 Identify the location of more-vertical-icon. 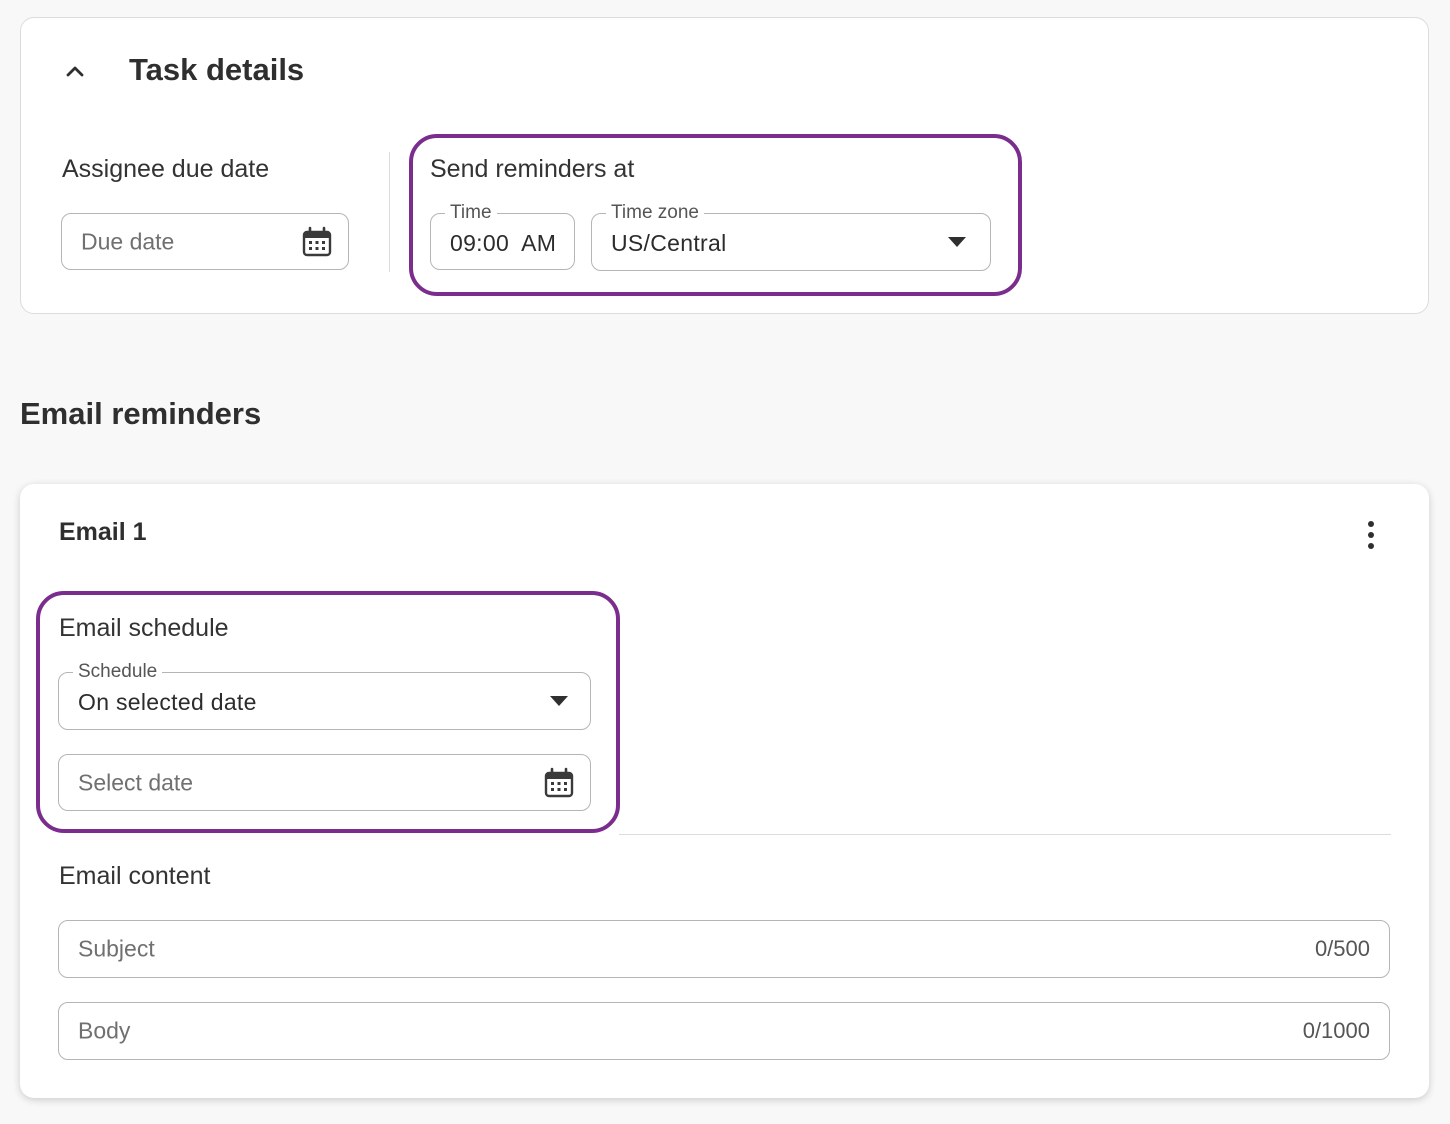
(1371, 535).